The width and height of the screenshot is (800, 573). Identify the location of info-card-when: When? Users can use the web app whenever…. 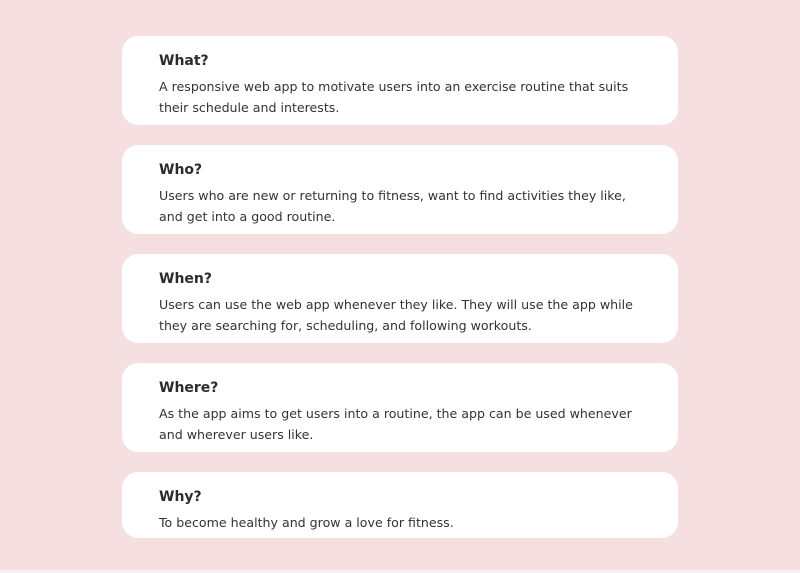
(400, 298).